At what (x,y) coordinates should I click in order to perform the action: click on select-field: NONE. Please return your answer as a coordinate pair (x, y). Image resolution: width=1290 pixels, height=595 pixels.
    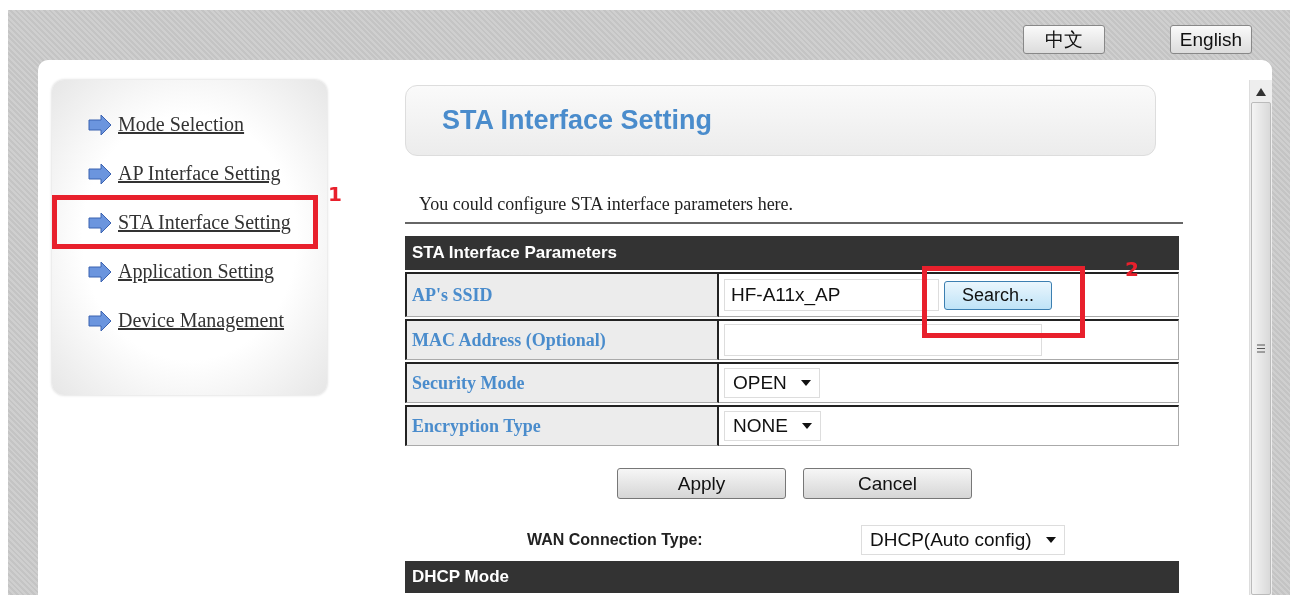
    Looking at the image, I should click on (772, 426).